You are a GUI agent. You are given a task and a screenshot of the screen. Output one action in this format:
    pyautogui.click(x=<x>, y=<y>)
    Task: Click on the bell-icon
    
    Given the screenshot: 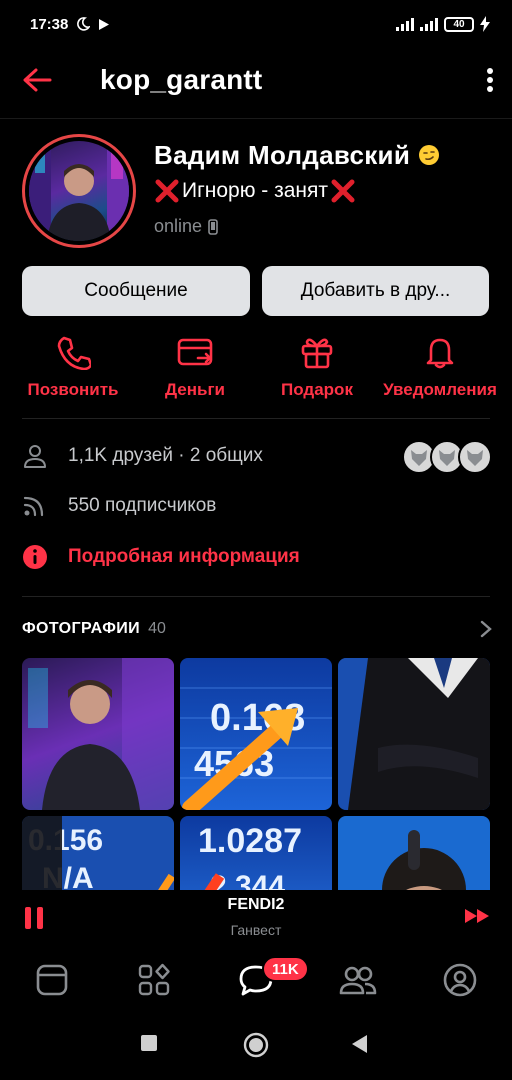 What is the action you would take?
    pyautogui.click(x=440, y=353)
    